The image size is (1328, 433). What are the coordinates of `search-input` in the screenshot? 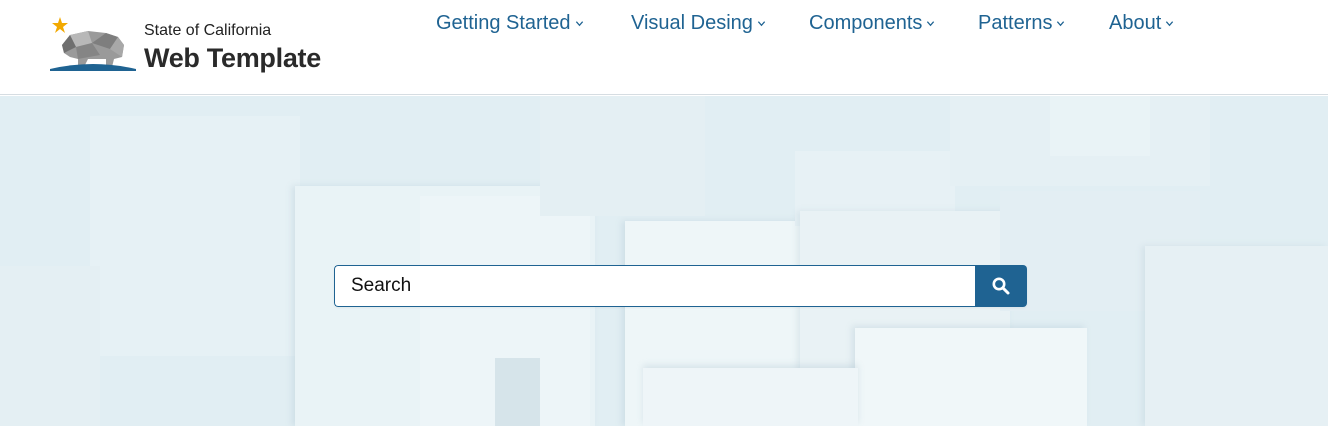 It's located at (654, 286).